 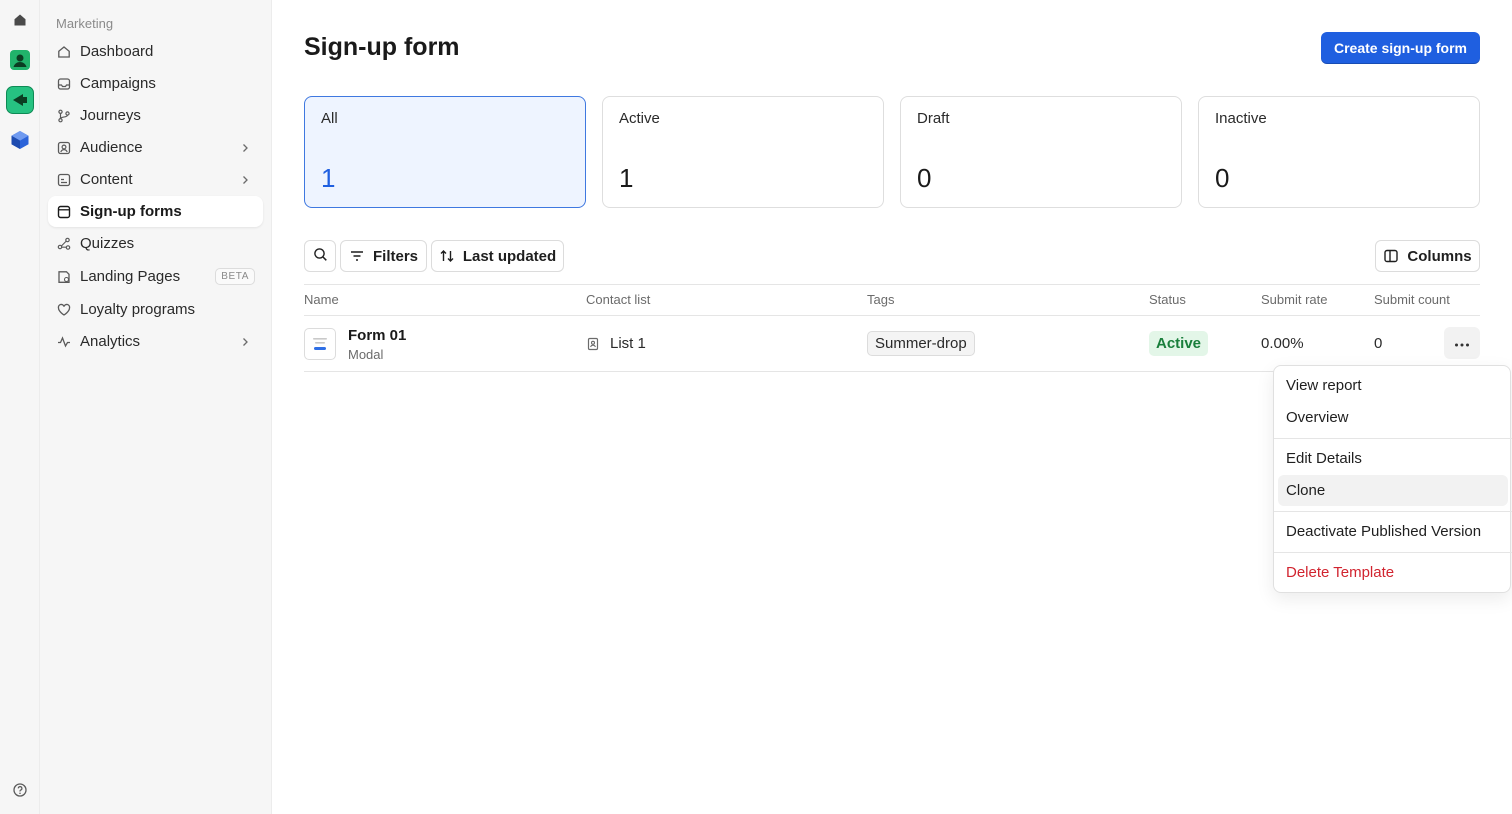 I want to click on contacts-app-icon, so click(x=20, y=60).